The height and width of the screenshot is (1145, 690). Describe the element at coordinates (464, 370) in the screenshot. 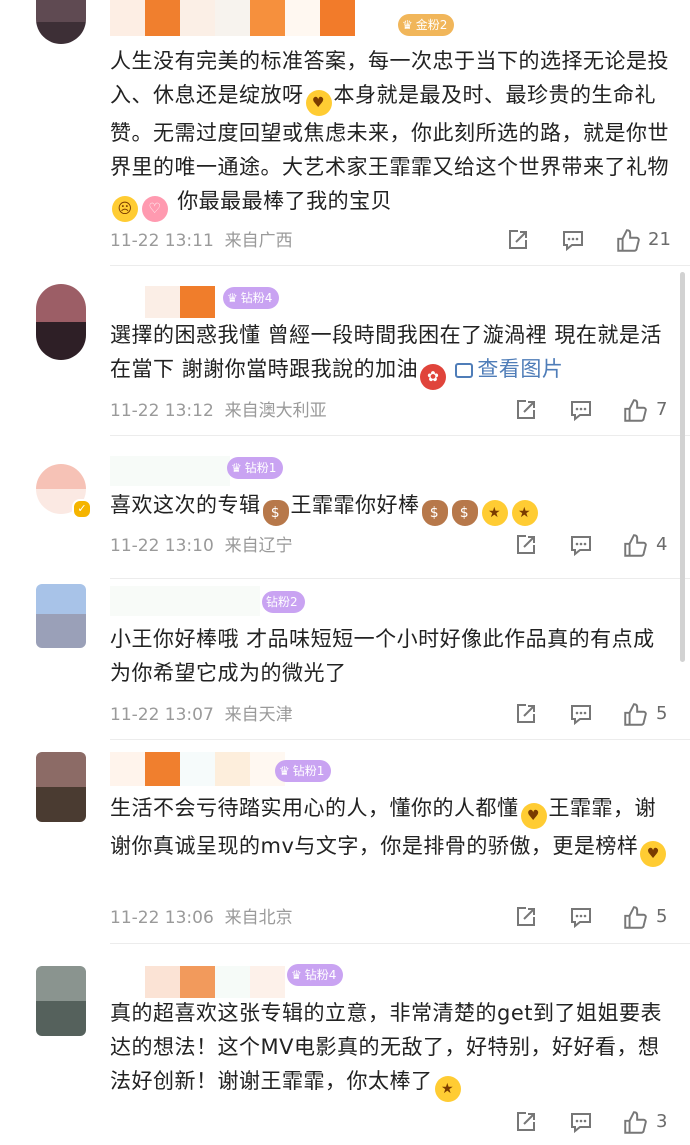

I see `image-icon` at that location.